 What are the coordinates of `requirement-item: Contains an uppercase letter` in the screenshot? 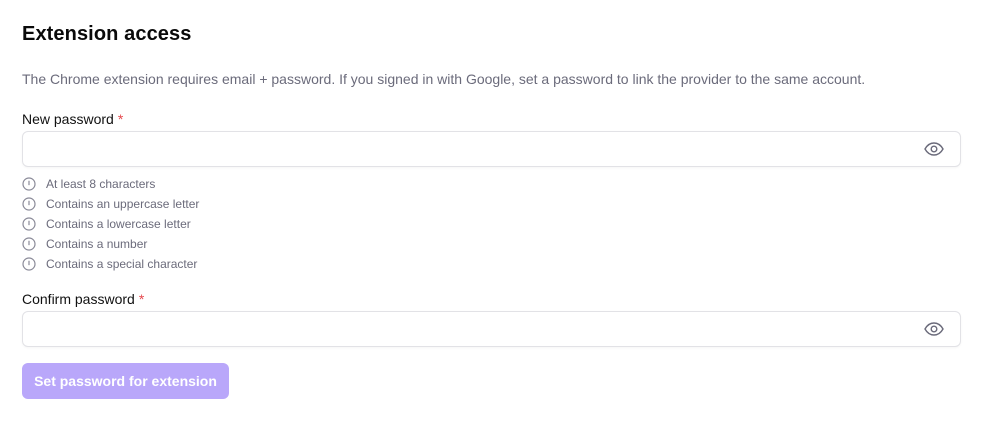 It's located at (110, 204).